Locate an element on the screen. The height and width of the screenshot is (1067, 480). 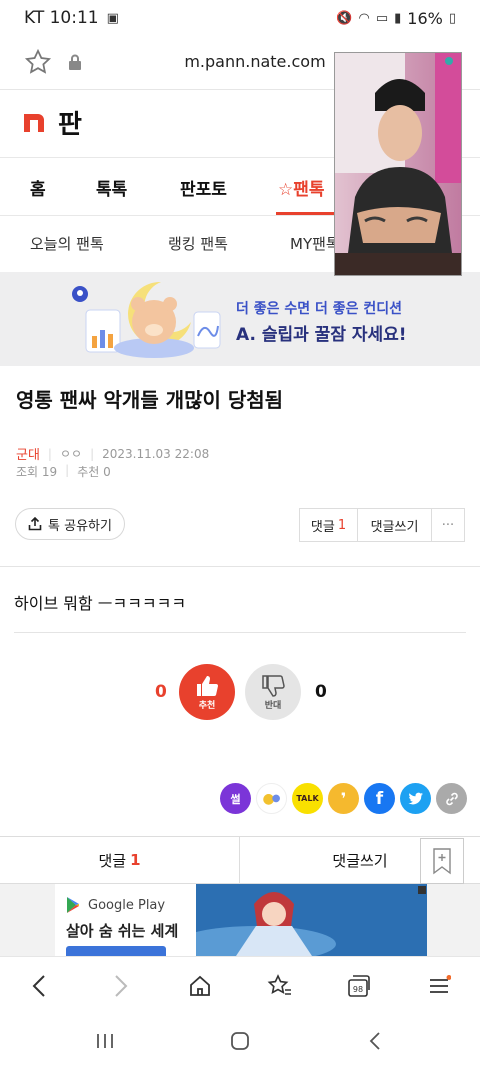
bookmark-add-icon is located at coordinates (442, 861).